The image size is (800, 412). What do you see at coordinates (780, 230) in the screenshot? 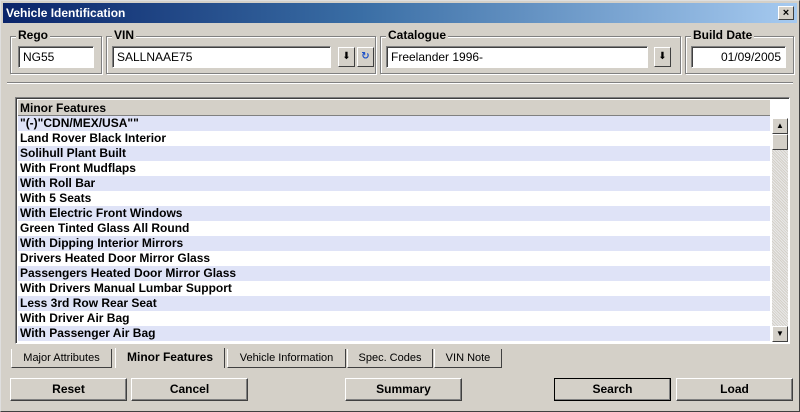
I see `vertical-scrollbar: ▲ ▼` at bounding box center [780, 230].